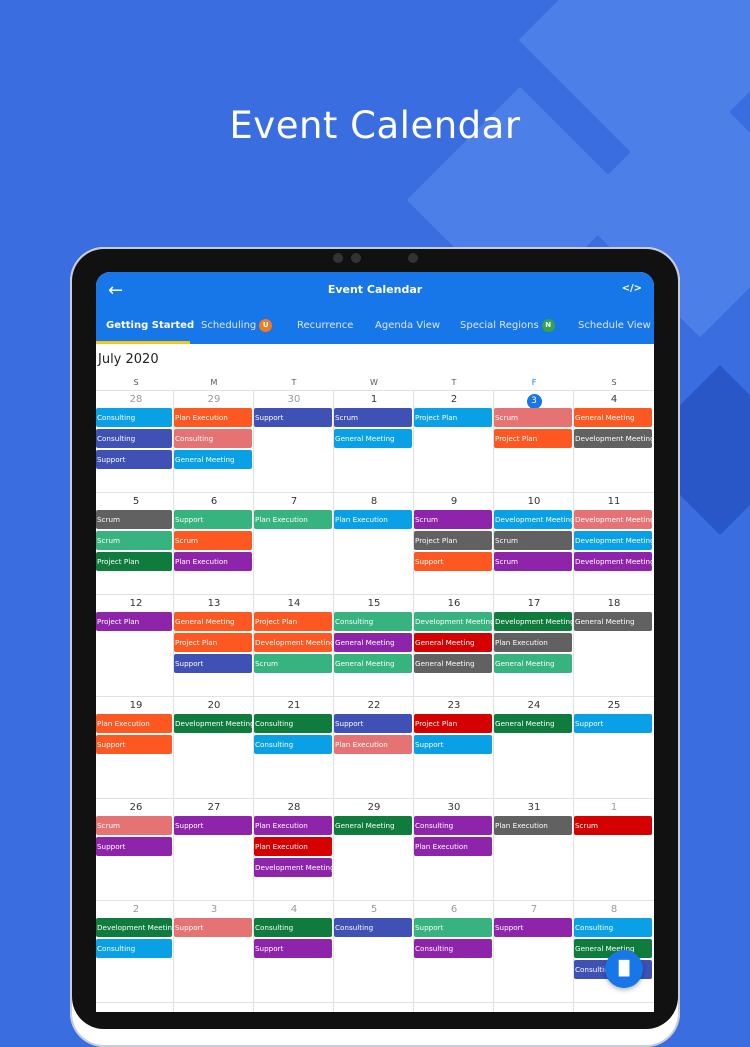  What do you see at coordinates (507, 328) in the screenshot?
I see `tab-special-regions: Special Regions N` at bounding box center [507, 328].